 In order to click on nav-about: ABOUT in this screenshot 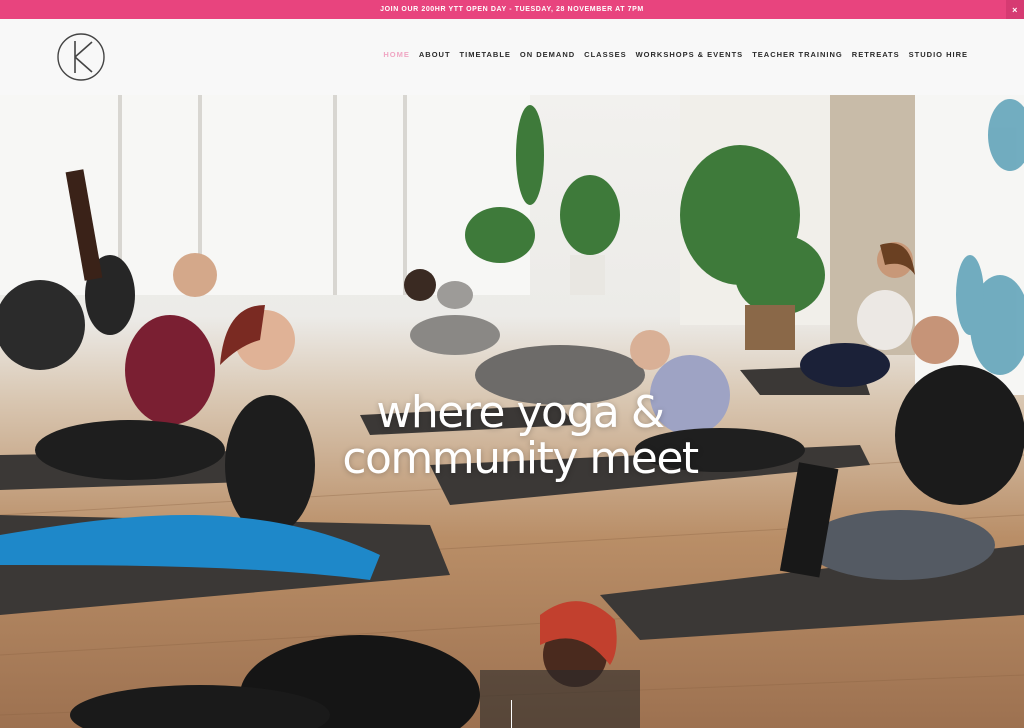, I will do `click(435, 54)`.